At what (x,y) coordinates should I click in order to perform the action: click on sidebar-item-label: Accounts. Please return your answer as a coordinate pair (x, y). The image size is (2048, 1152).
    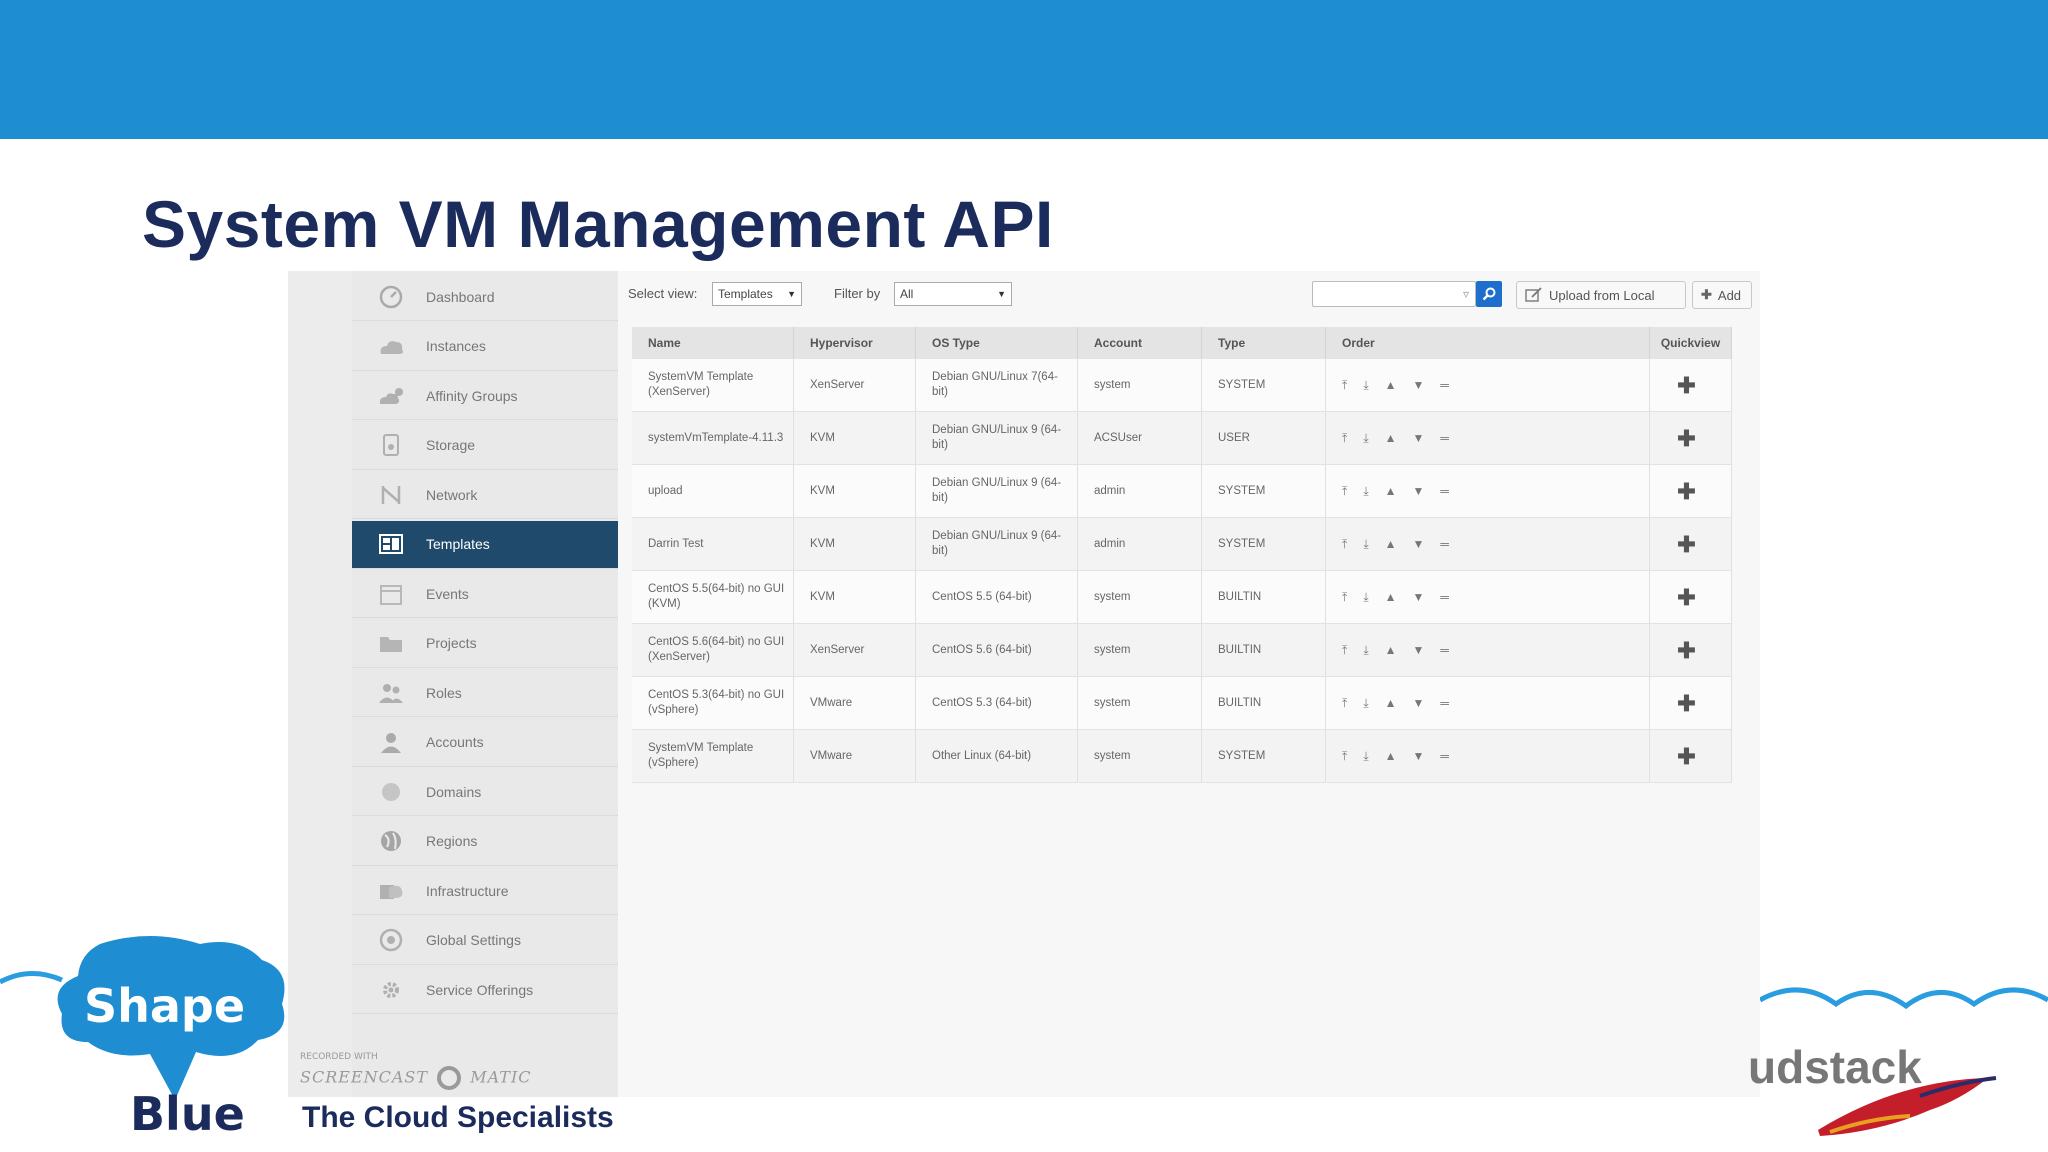
    Looking at the image, I should click on (455, 742).